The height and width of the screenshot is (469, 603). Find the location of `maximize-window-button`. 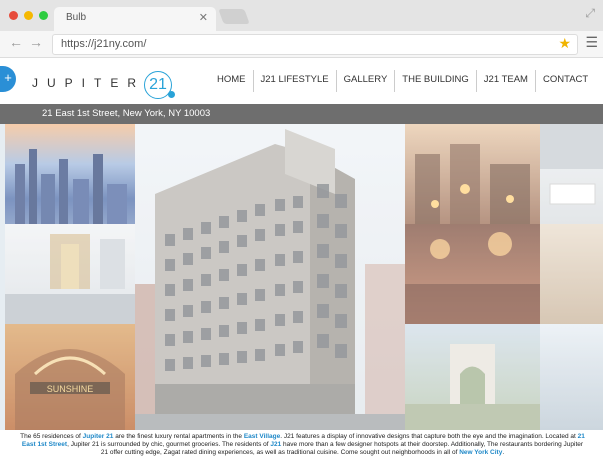

maximize-window-button is located at coordinates (43, 15).